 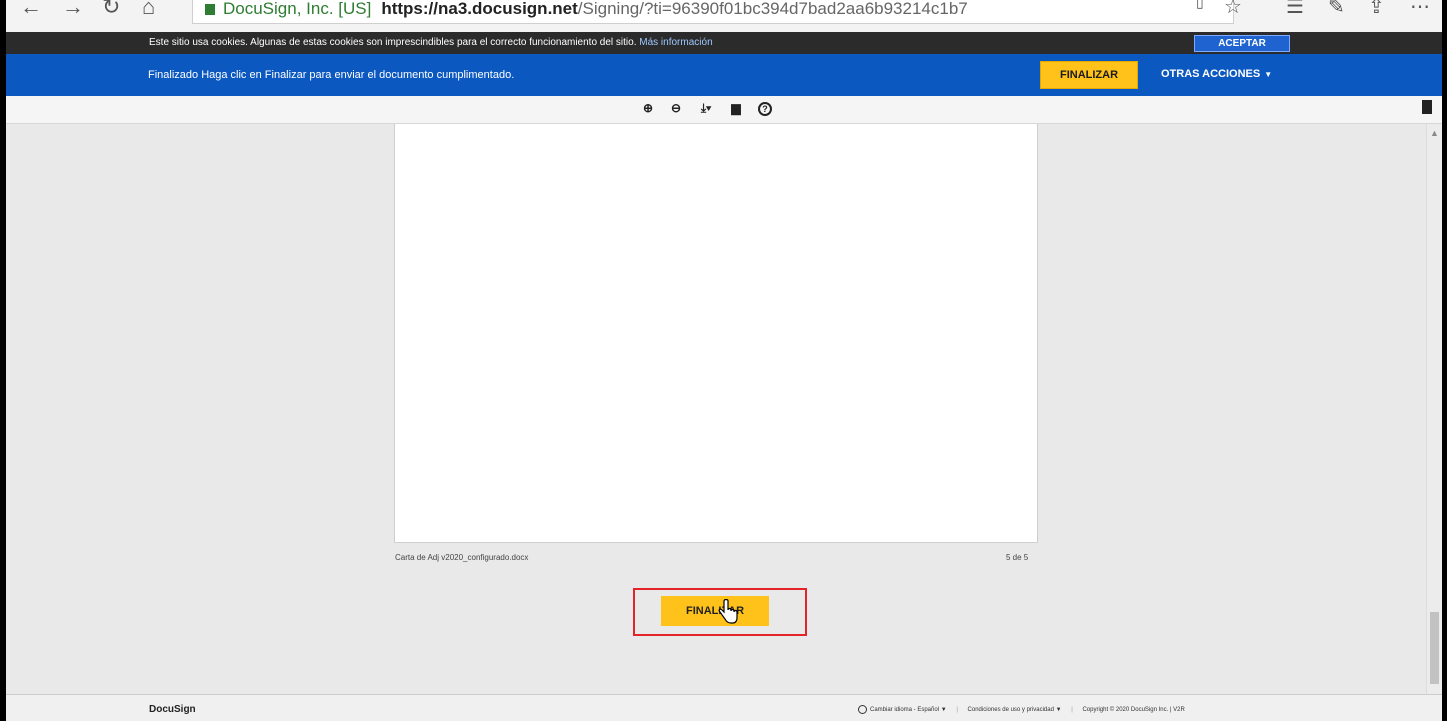 What do you see at coordinates (462, 557) in the screenshot?
I see `document-filename: Carta de Adj v2020_configurado.docx` at bounding box center [462, 557].